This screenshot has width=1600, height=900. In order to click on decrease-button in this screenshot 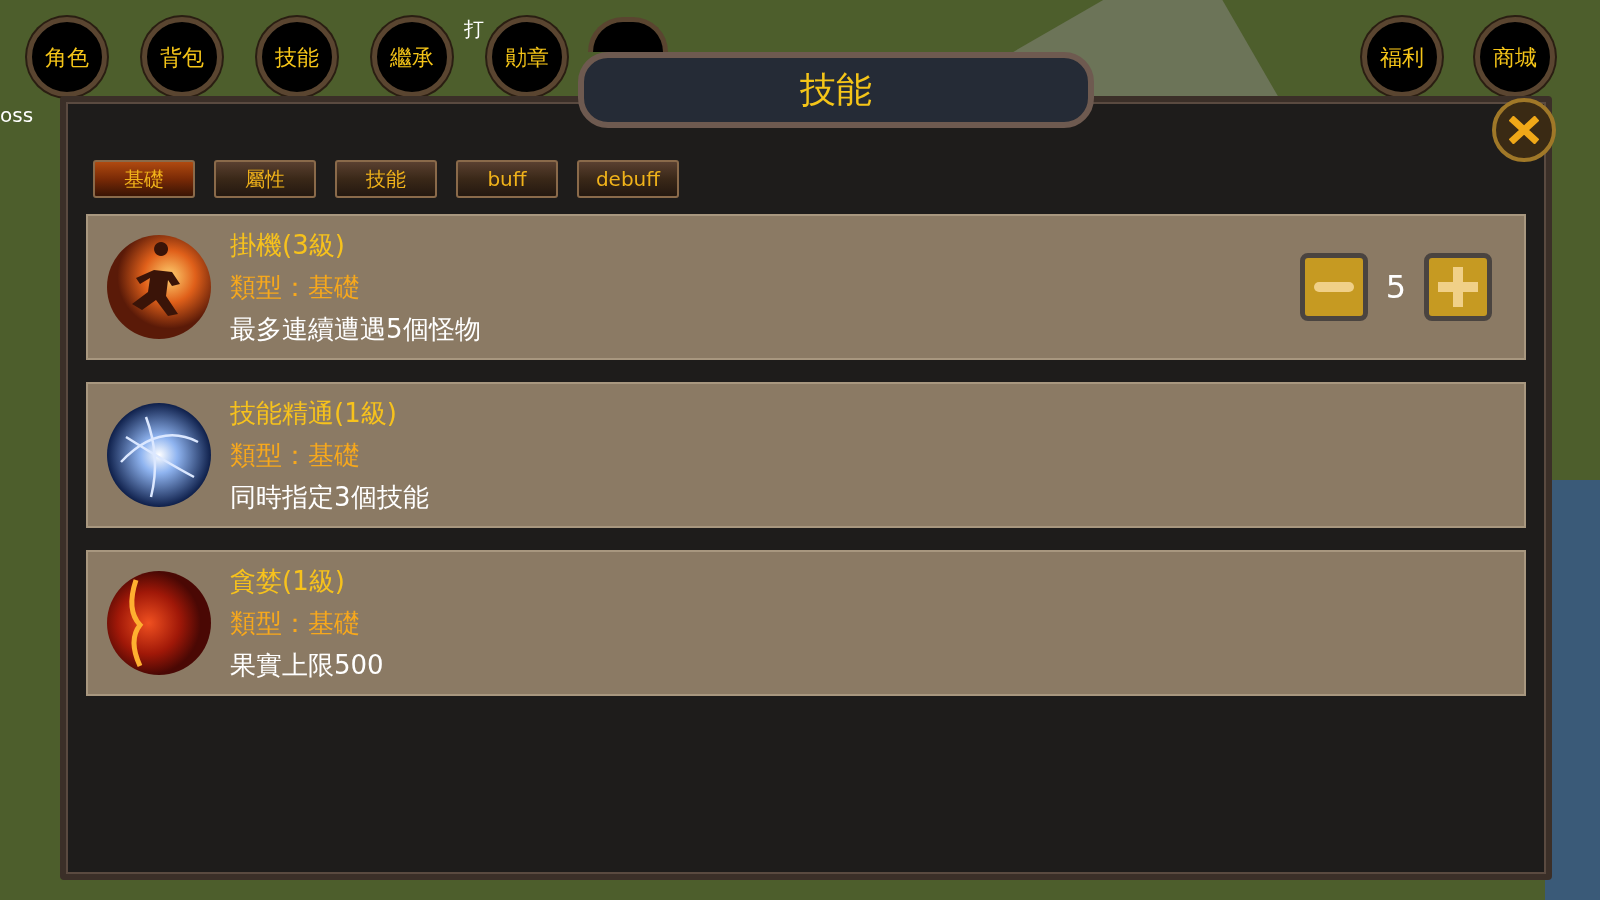, I will do `click(1333, 287)`.